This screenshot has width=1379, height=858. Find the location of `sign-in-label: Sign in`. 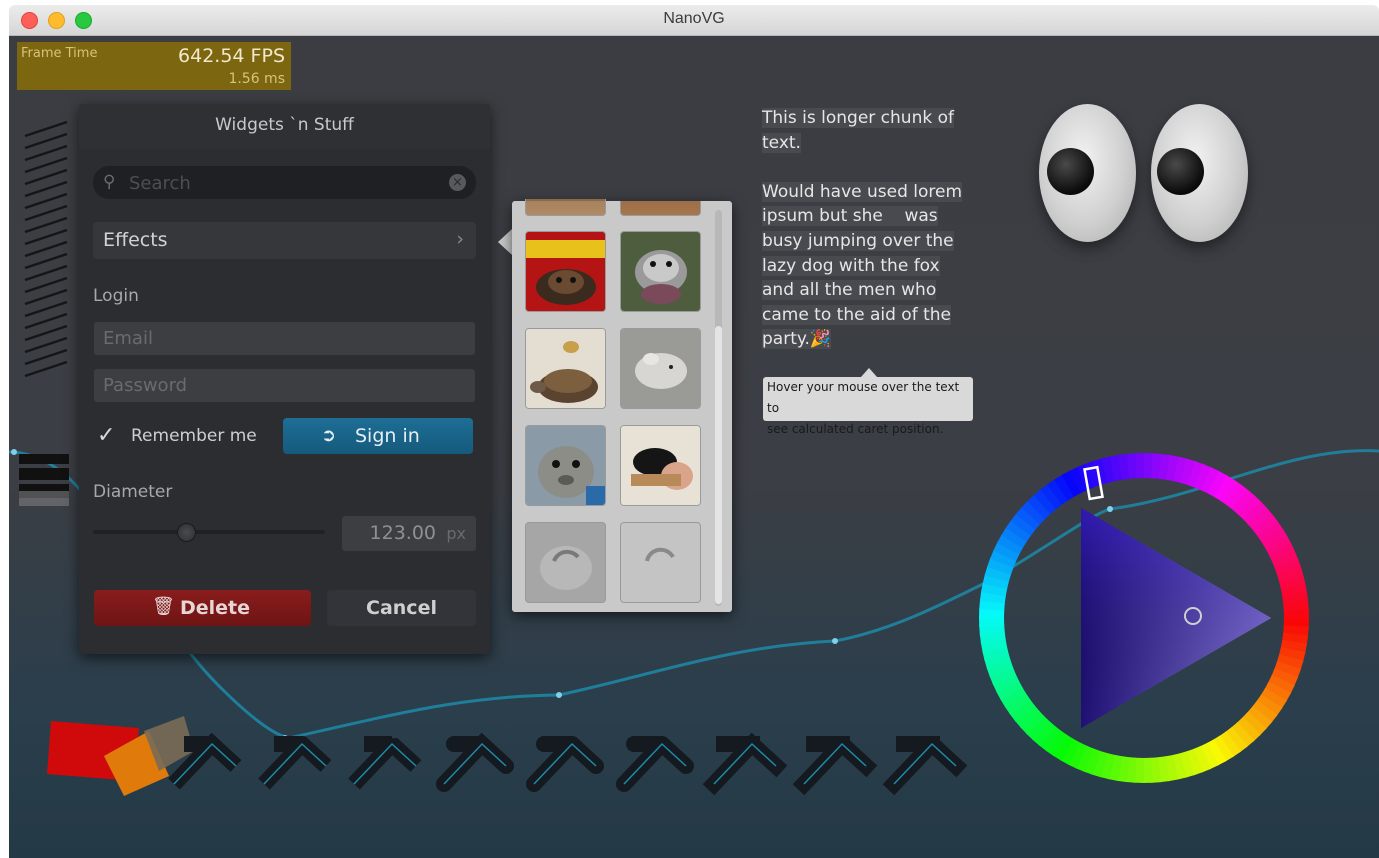

sign-in-label: Sign in is located at coordinates (387, 436).